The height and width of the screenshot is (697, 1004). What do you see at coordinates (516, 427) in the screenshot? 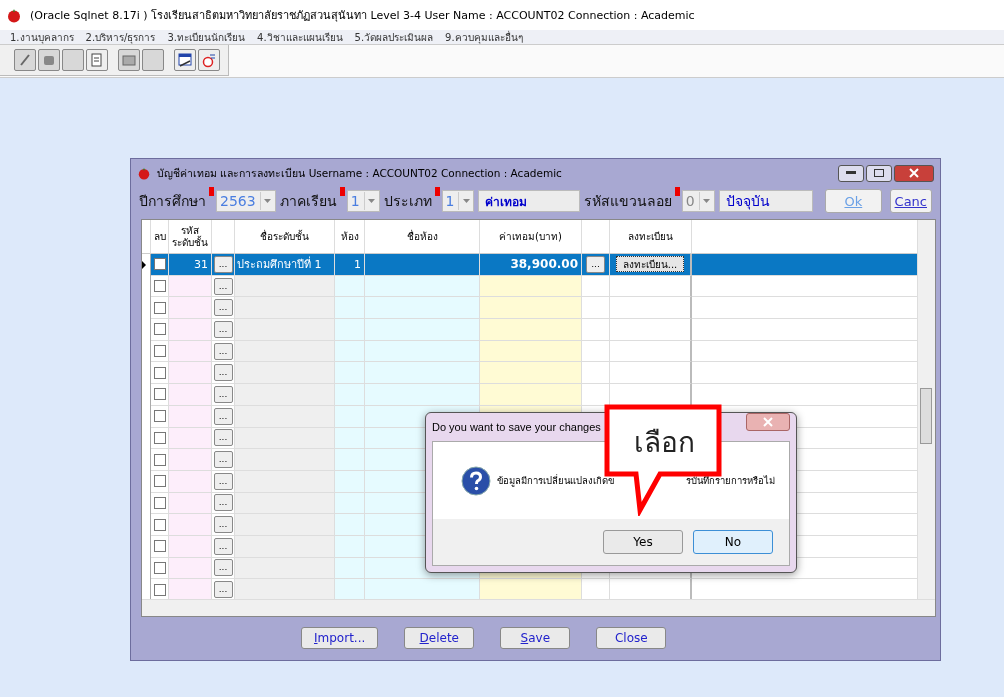
I see `dialog-title: Do you want to save your changes` at bounding box center [516, 427].